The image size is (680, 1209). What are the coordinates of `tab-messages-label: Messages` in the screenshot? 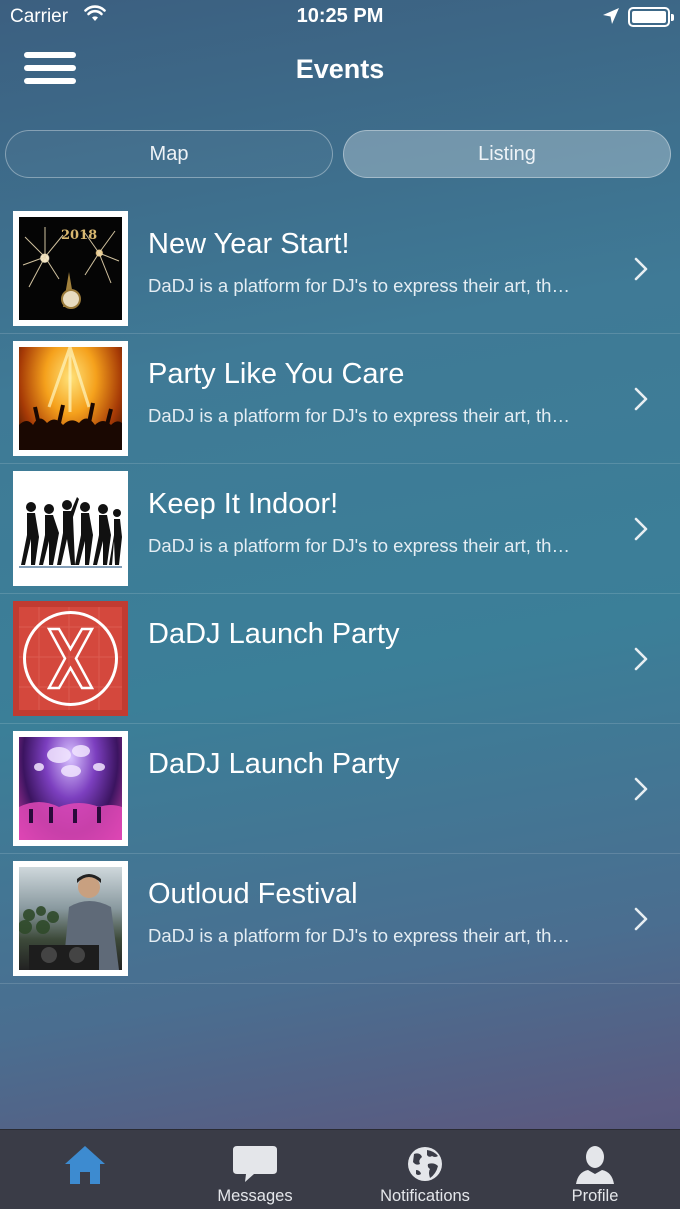 It's located at (255, 1196).